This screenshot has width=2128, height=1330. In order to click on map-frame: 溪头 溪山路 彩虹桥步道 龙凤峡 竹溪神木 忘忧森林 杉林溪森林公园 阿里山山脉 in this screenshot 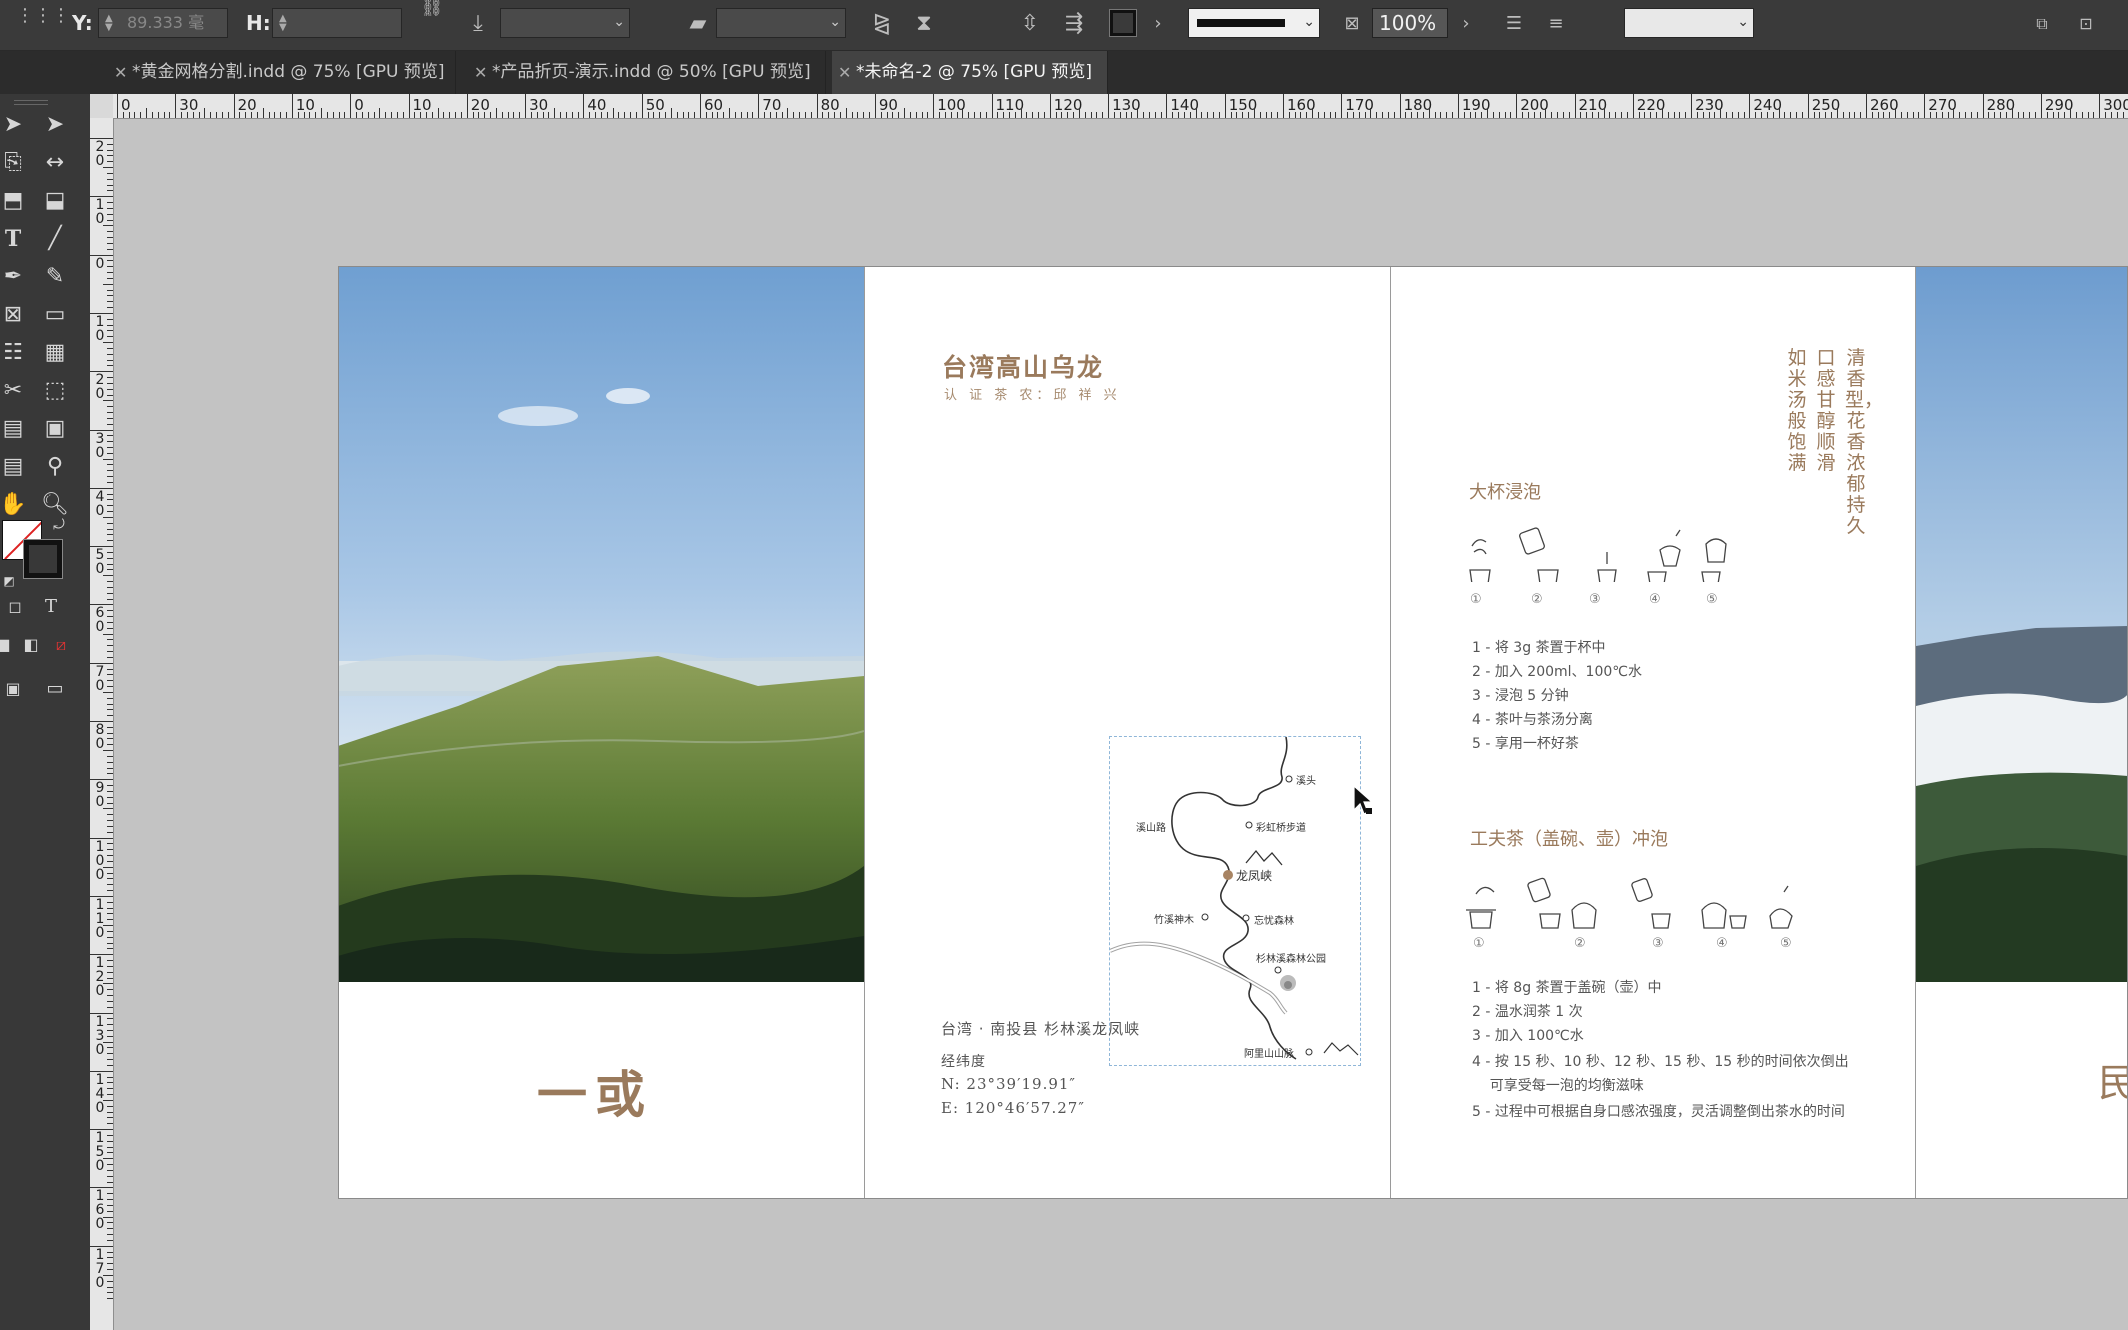, I will do `click(1235, 901)`.